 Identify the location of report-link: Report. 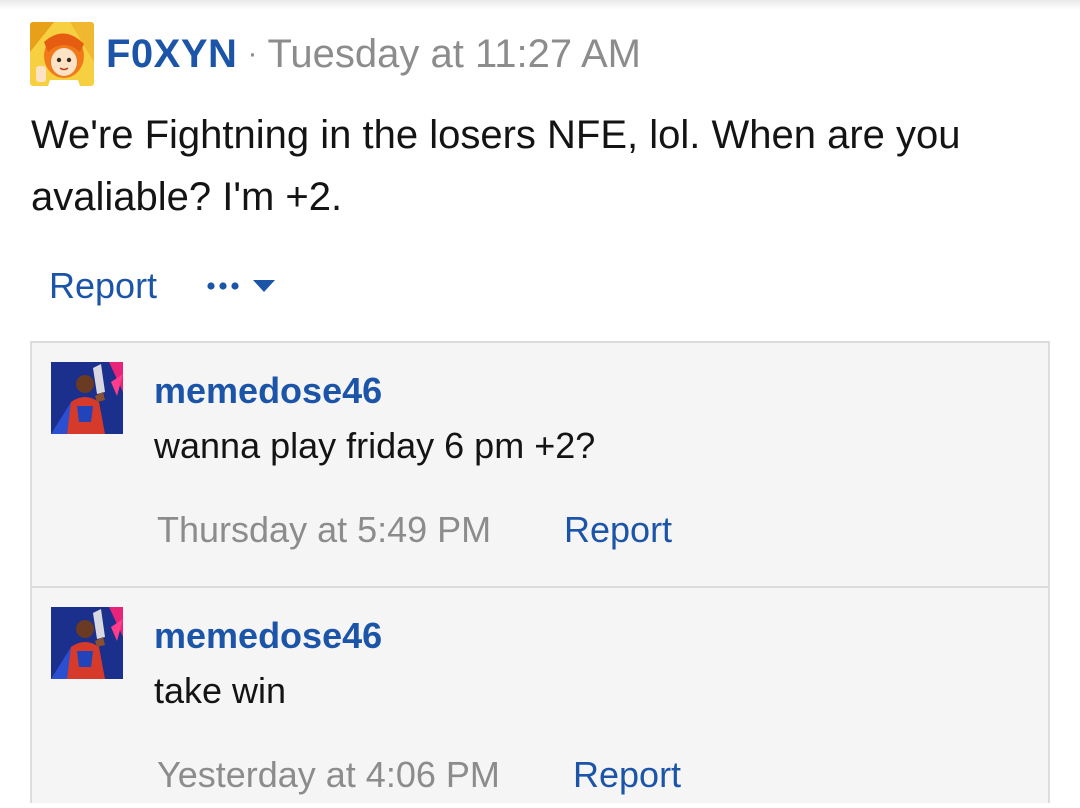
(103, 286).